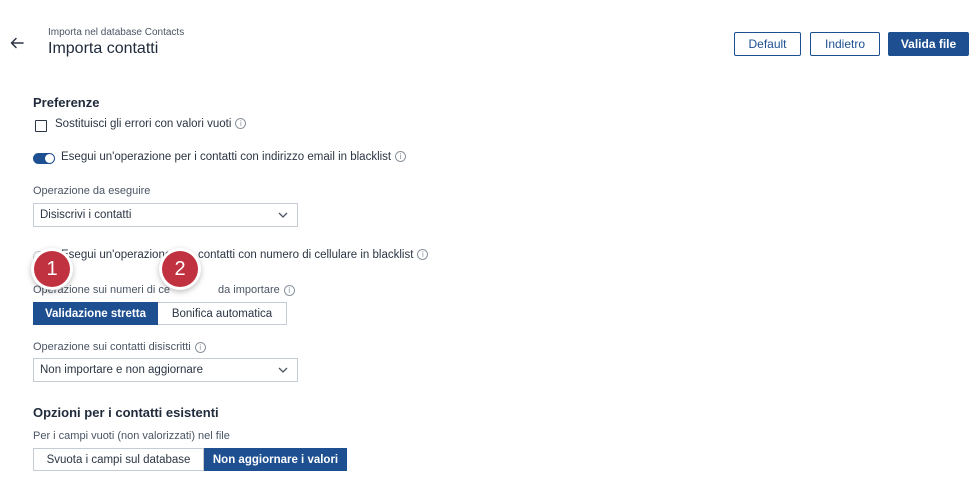 This screenshot has width=974, height=495. Describe the element at coordinates (845, 44) in the screenshot. I see `back-button: Indietro` at that location.